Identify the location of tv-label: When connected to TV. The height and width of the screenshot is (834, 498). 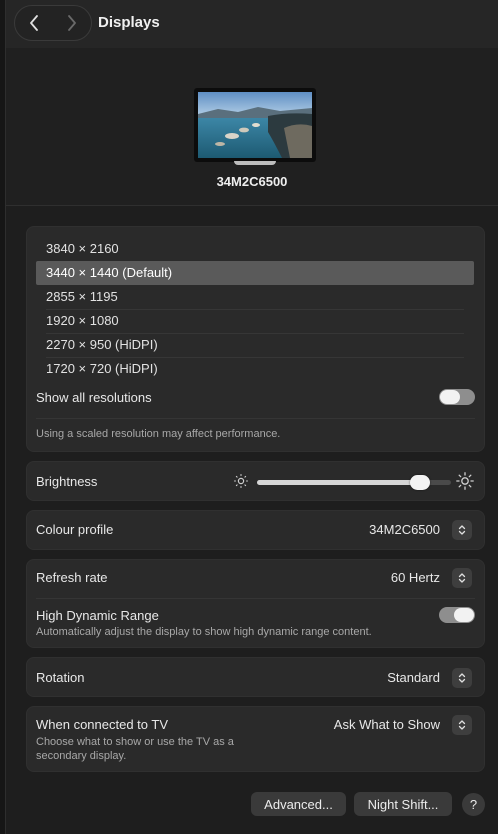
(102, 724).